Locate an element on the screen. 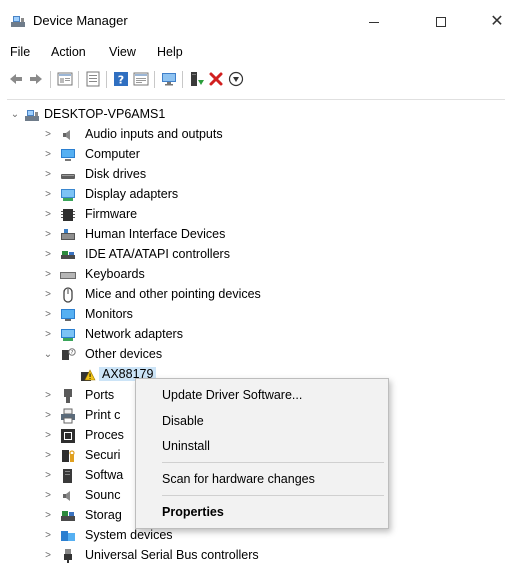 The image size is (512, 585). tree-item-system: > System devices is located at coordinates (252, 536).